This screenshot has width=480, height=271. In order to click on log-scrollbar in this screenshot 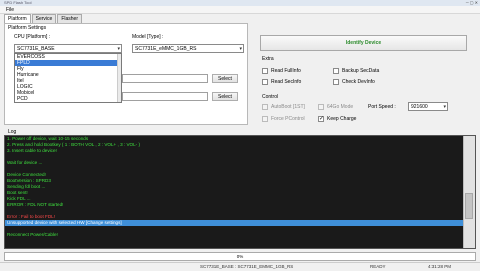, I will do `click(469, 192)`.